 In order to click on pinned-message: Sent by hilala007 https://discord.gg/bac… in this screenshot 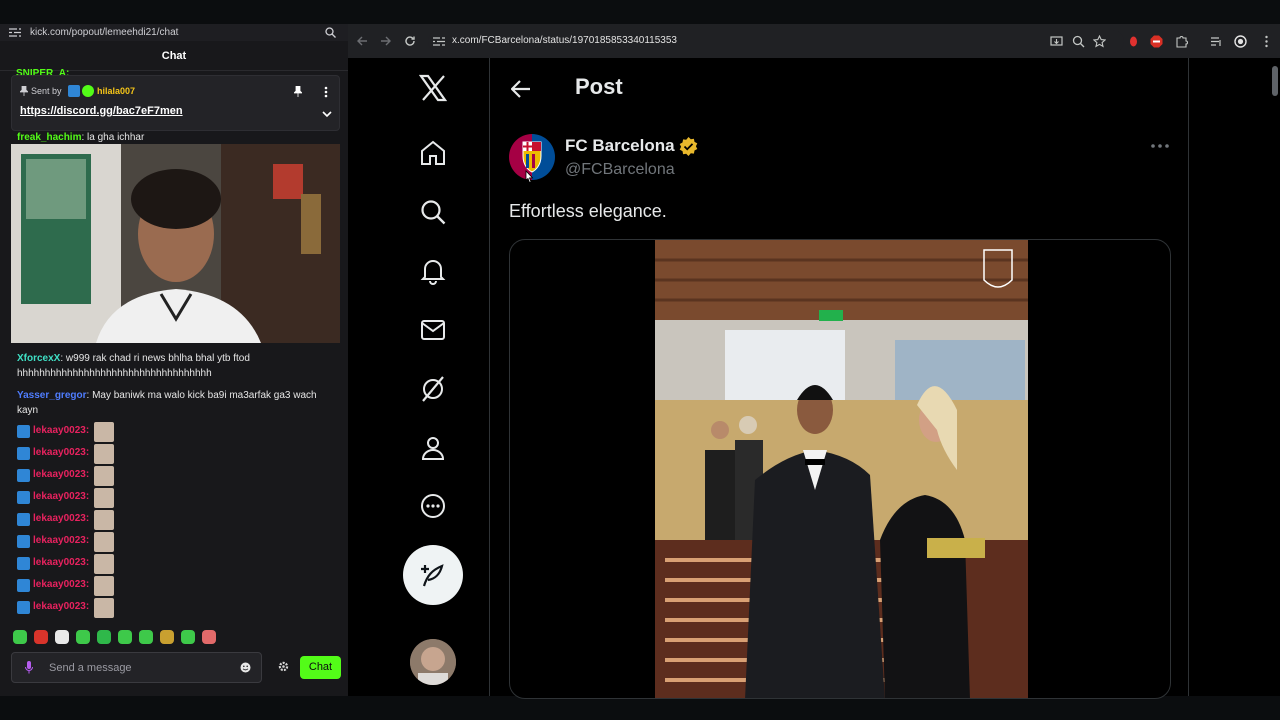, I will do `click(175, 103)`.